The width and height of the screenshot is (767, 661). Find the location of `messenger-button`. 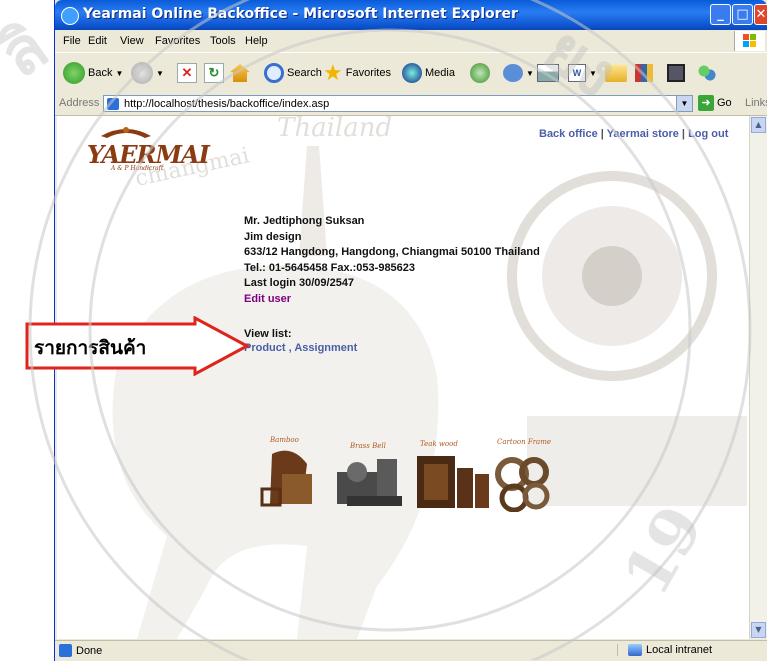

messenger-button is located at coordinates (676, 73).